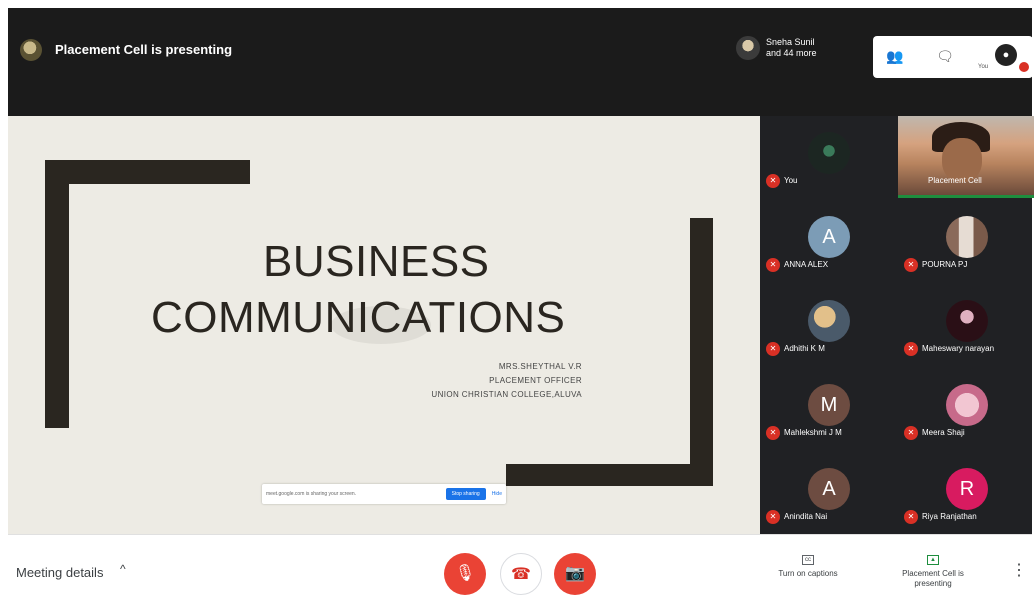  What do you see at coordinates (945, 264) in the screenshot?
I see `participant-name: POURNA PJ` at bounding box center [945, 264].